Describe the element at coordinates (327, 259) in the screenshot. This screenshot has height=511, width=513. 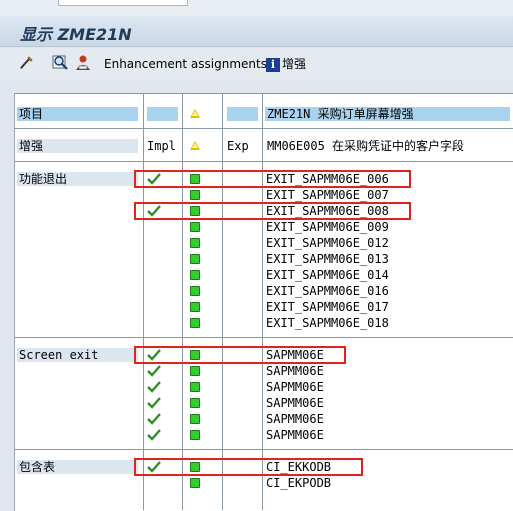
I see `exit-name: EXIT_SAPMM06E_013` at that location.